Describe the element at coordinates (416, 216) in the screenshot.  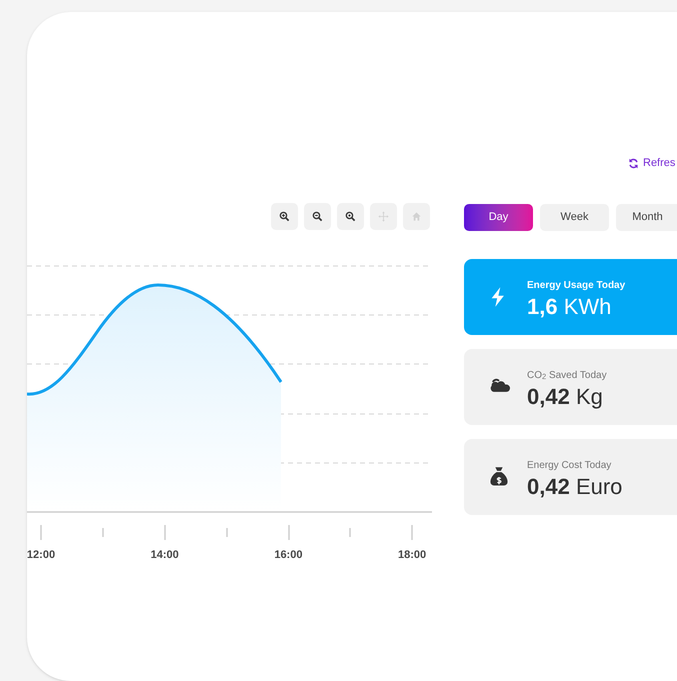
I see `home-icon` at that location.